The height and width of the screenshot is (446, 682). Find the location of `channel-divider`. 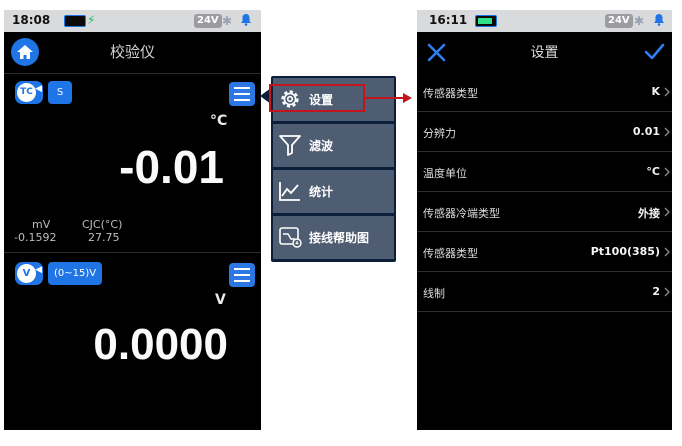

channel-divider is located at coordinates (132, 252).